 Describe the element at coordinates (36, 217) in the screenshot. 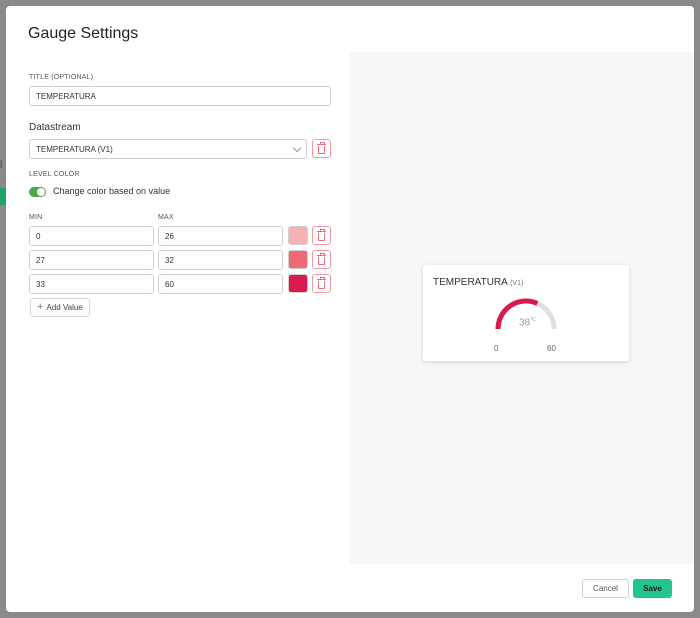

I see `min-column-header: MIN` at that location.